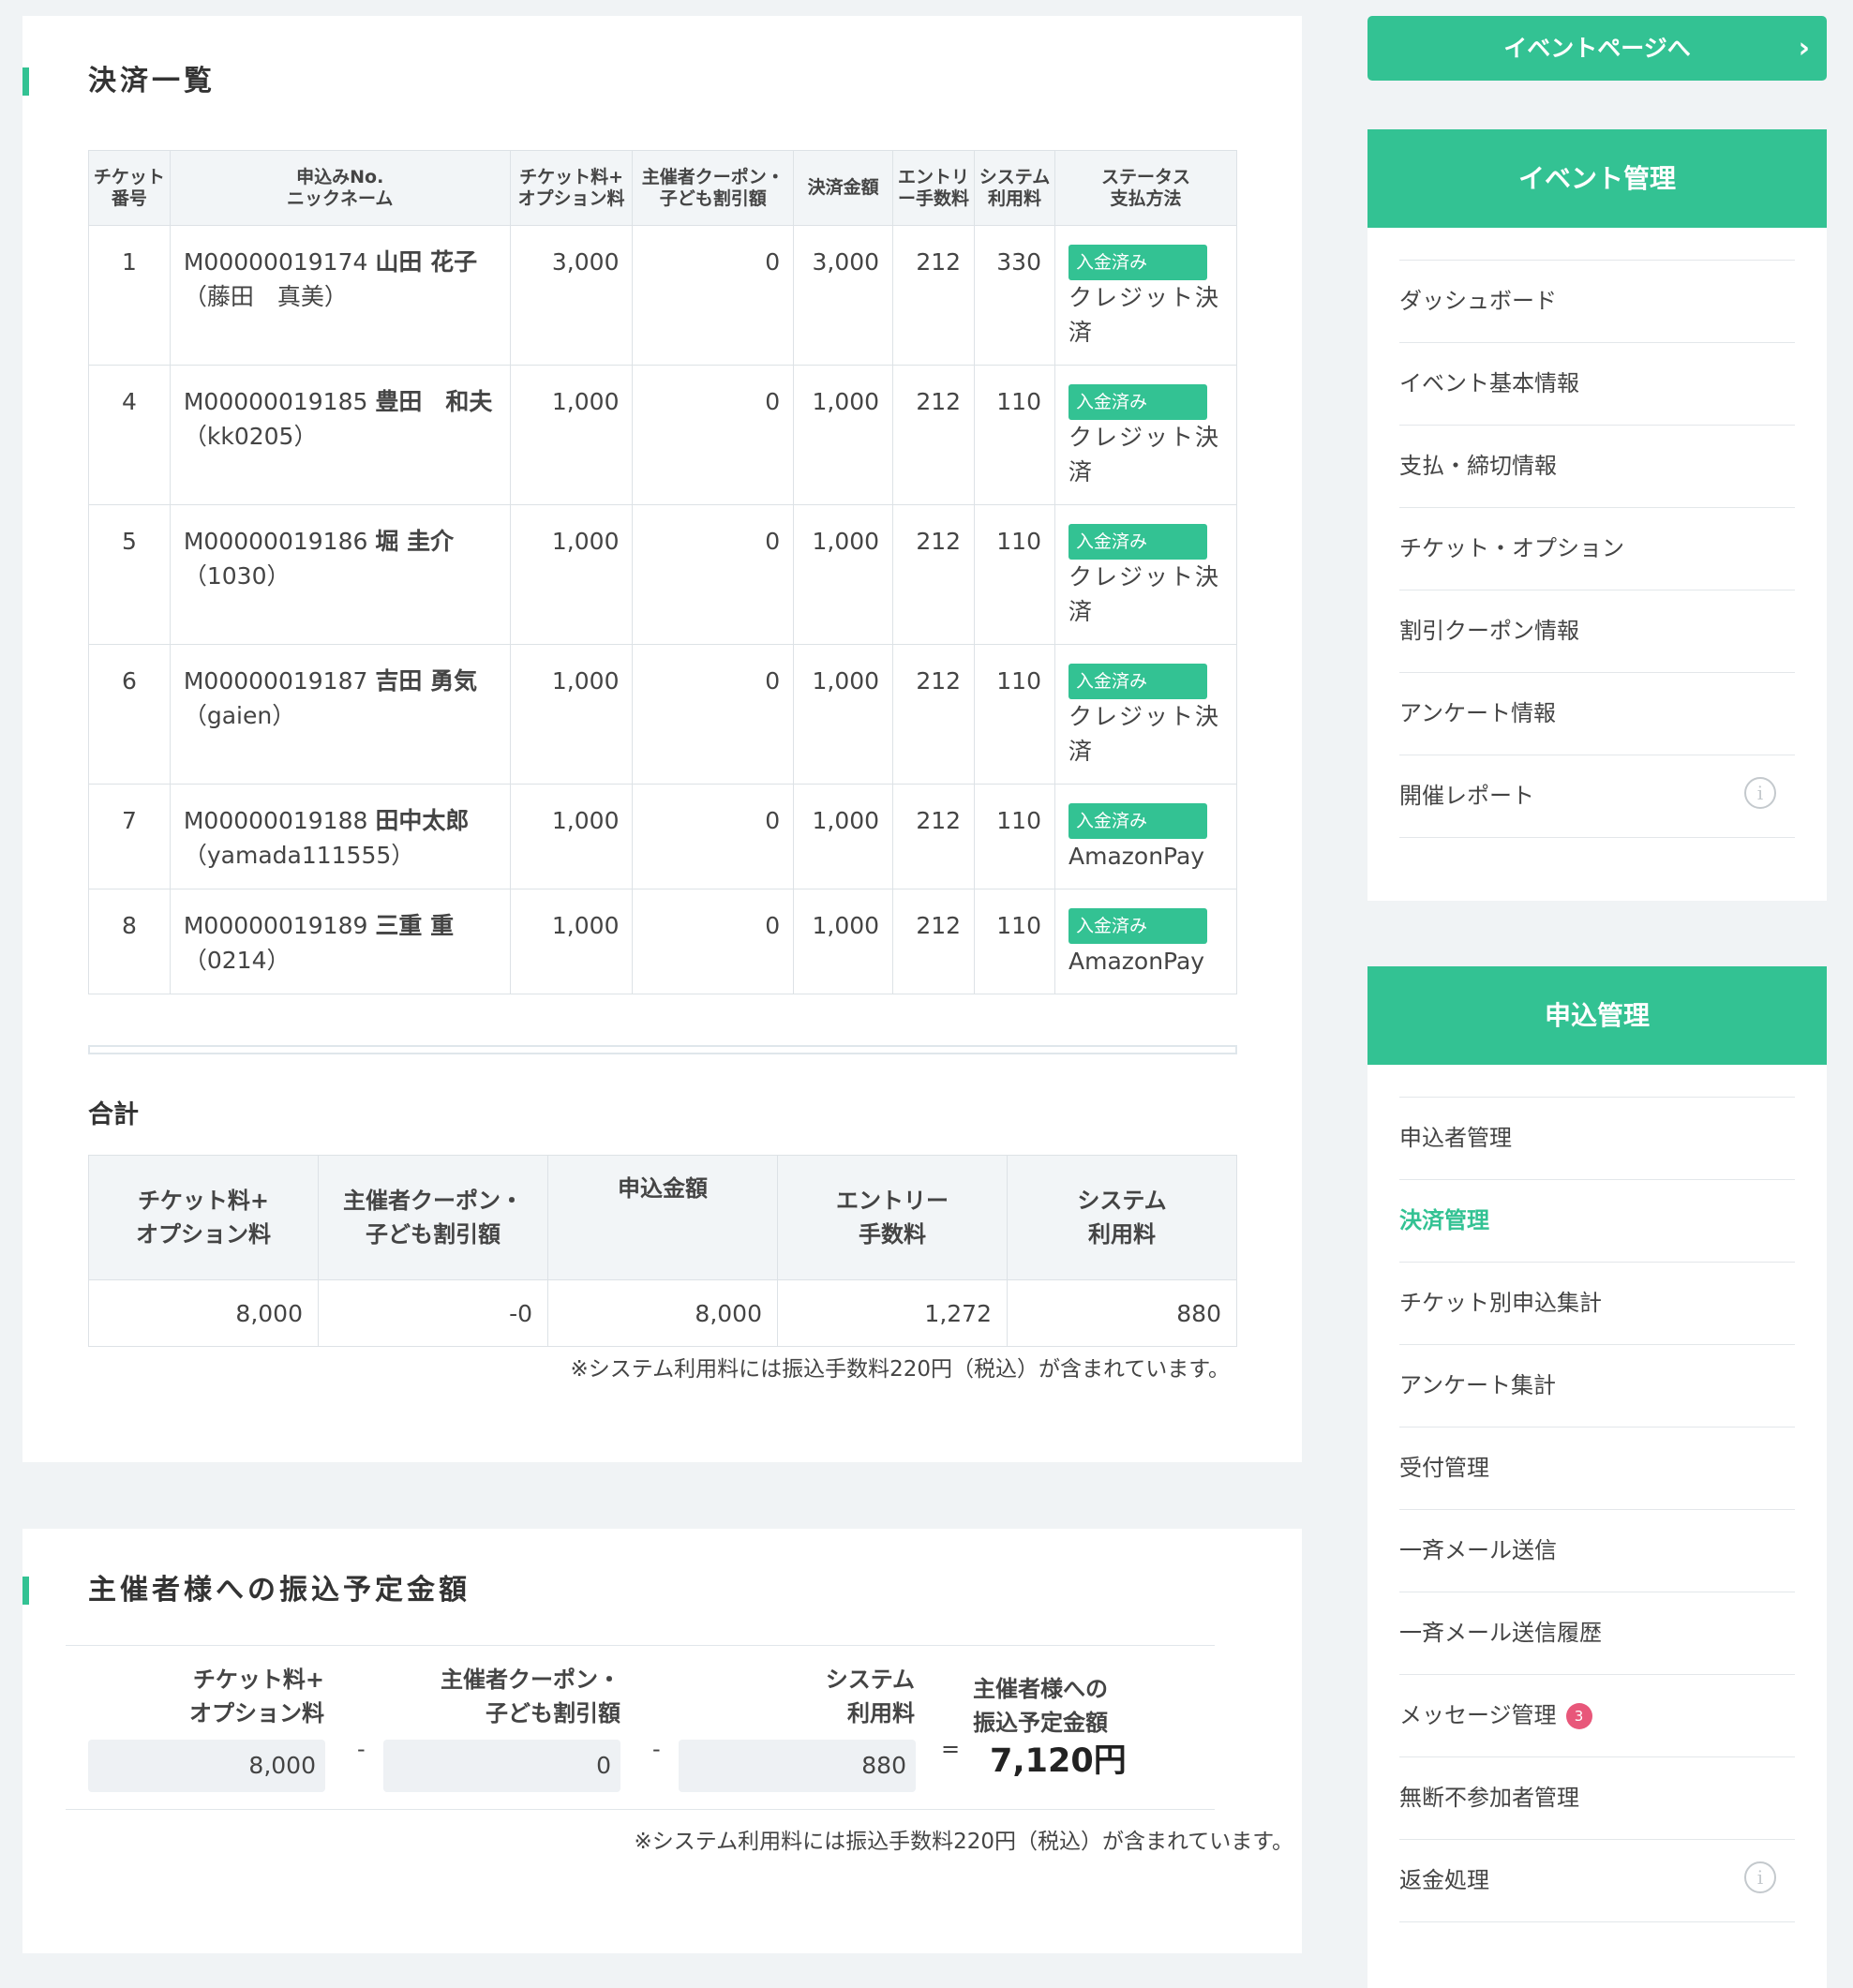 The width and height of the screenshot is (1853, 1988). What do you see at coordinates (1597, 1468) in the screenshot?
I see `sidebar-item-reception: 受付管理` at bounding box center [1597, 1468].